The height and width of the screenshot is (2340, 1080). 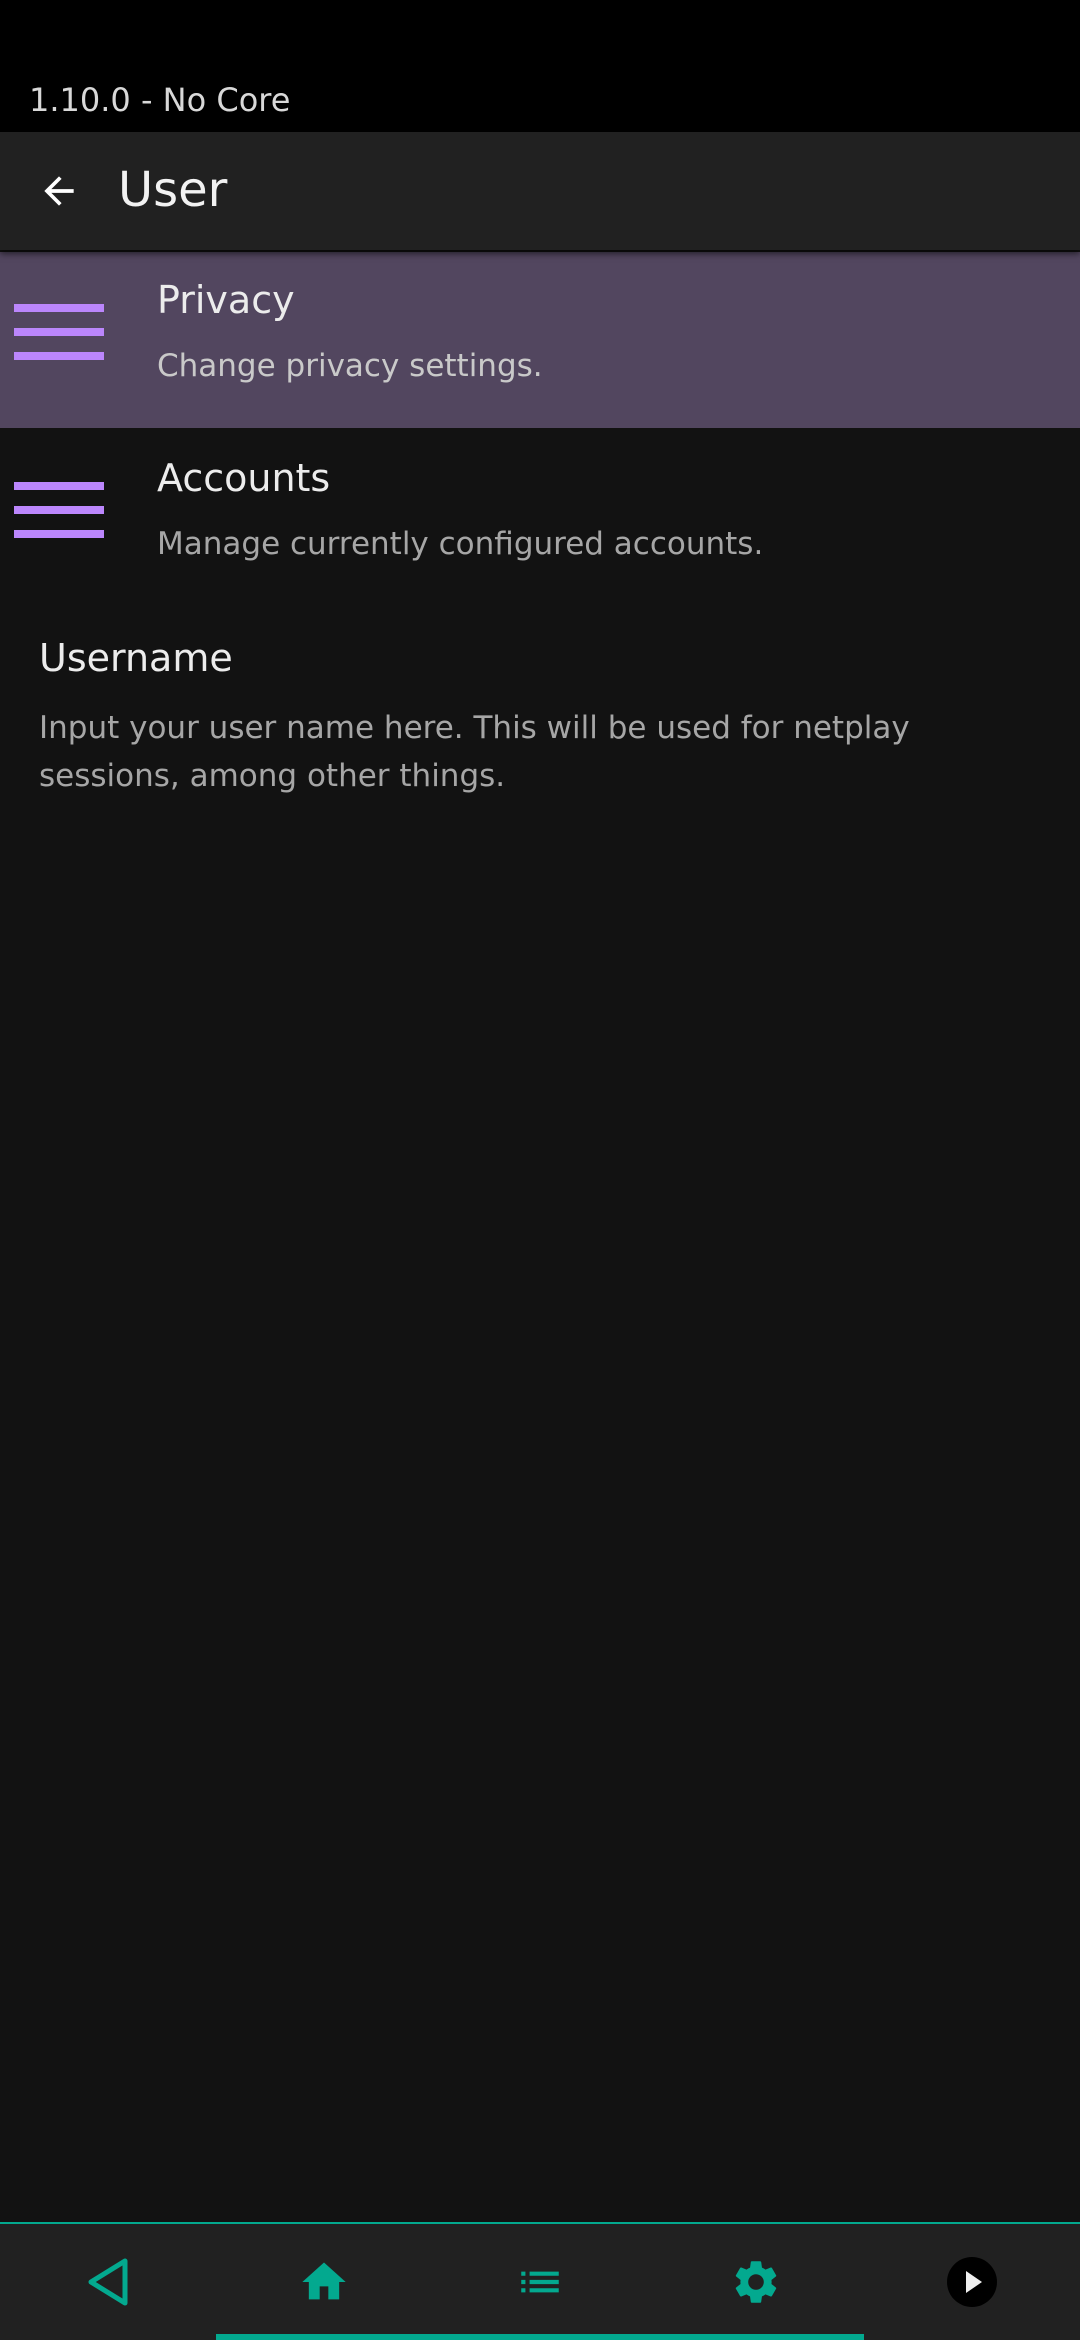 I want to click on back-triangle-icon, so click(x=108, y=2282).